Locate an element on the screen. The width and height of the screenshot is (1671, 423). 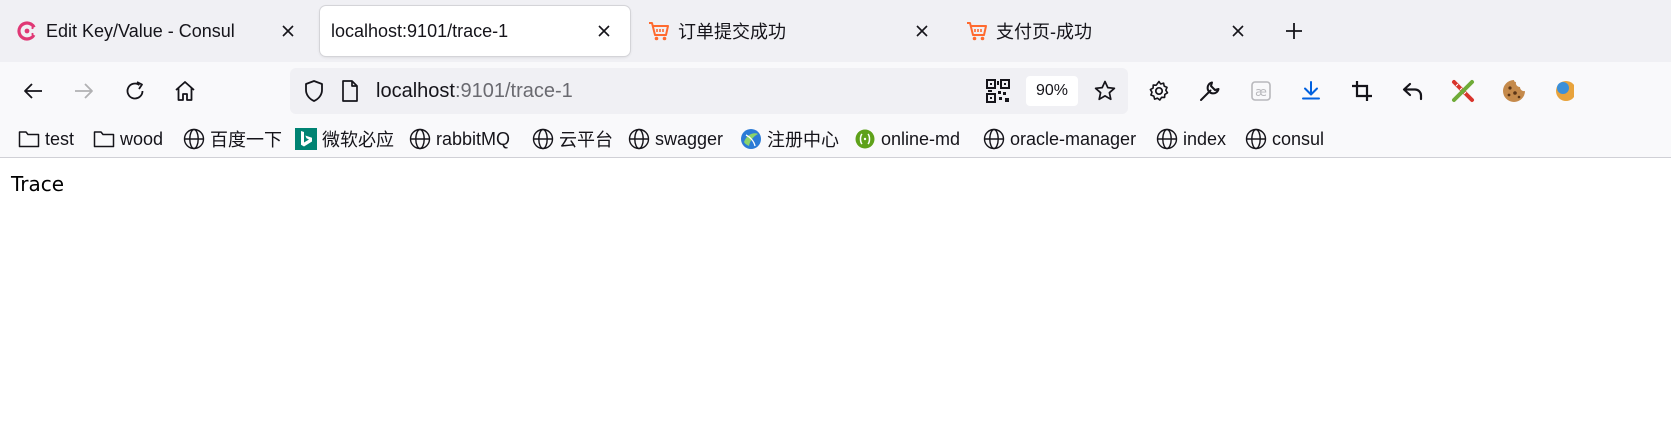
bookmark-label: wood is located at coordinates (142, 138).